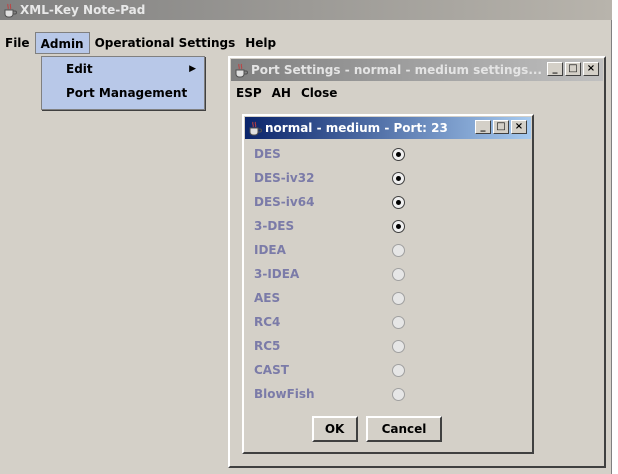  I want to click on menu-item-edit: Edit ▶, so click(123, 69).